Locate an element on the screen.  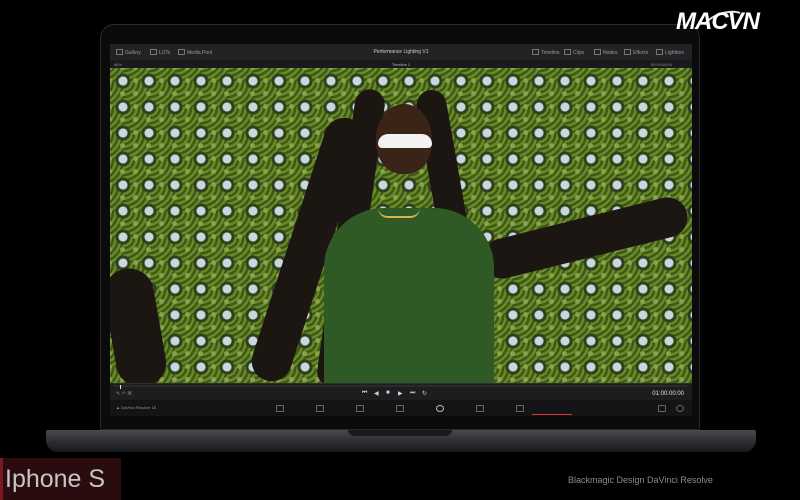
tab-lightbox-label: Lightbox is located at coordinates (674, 53).